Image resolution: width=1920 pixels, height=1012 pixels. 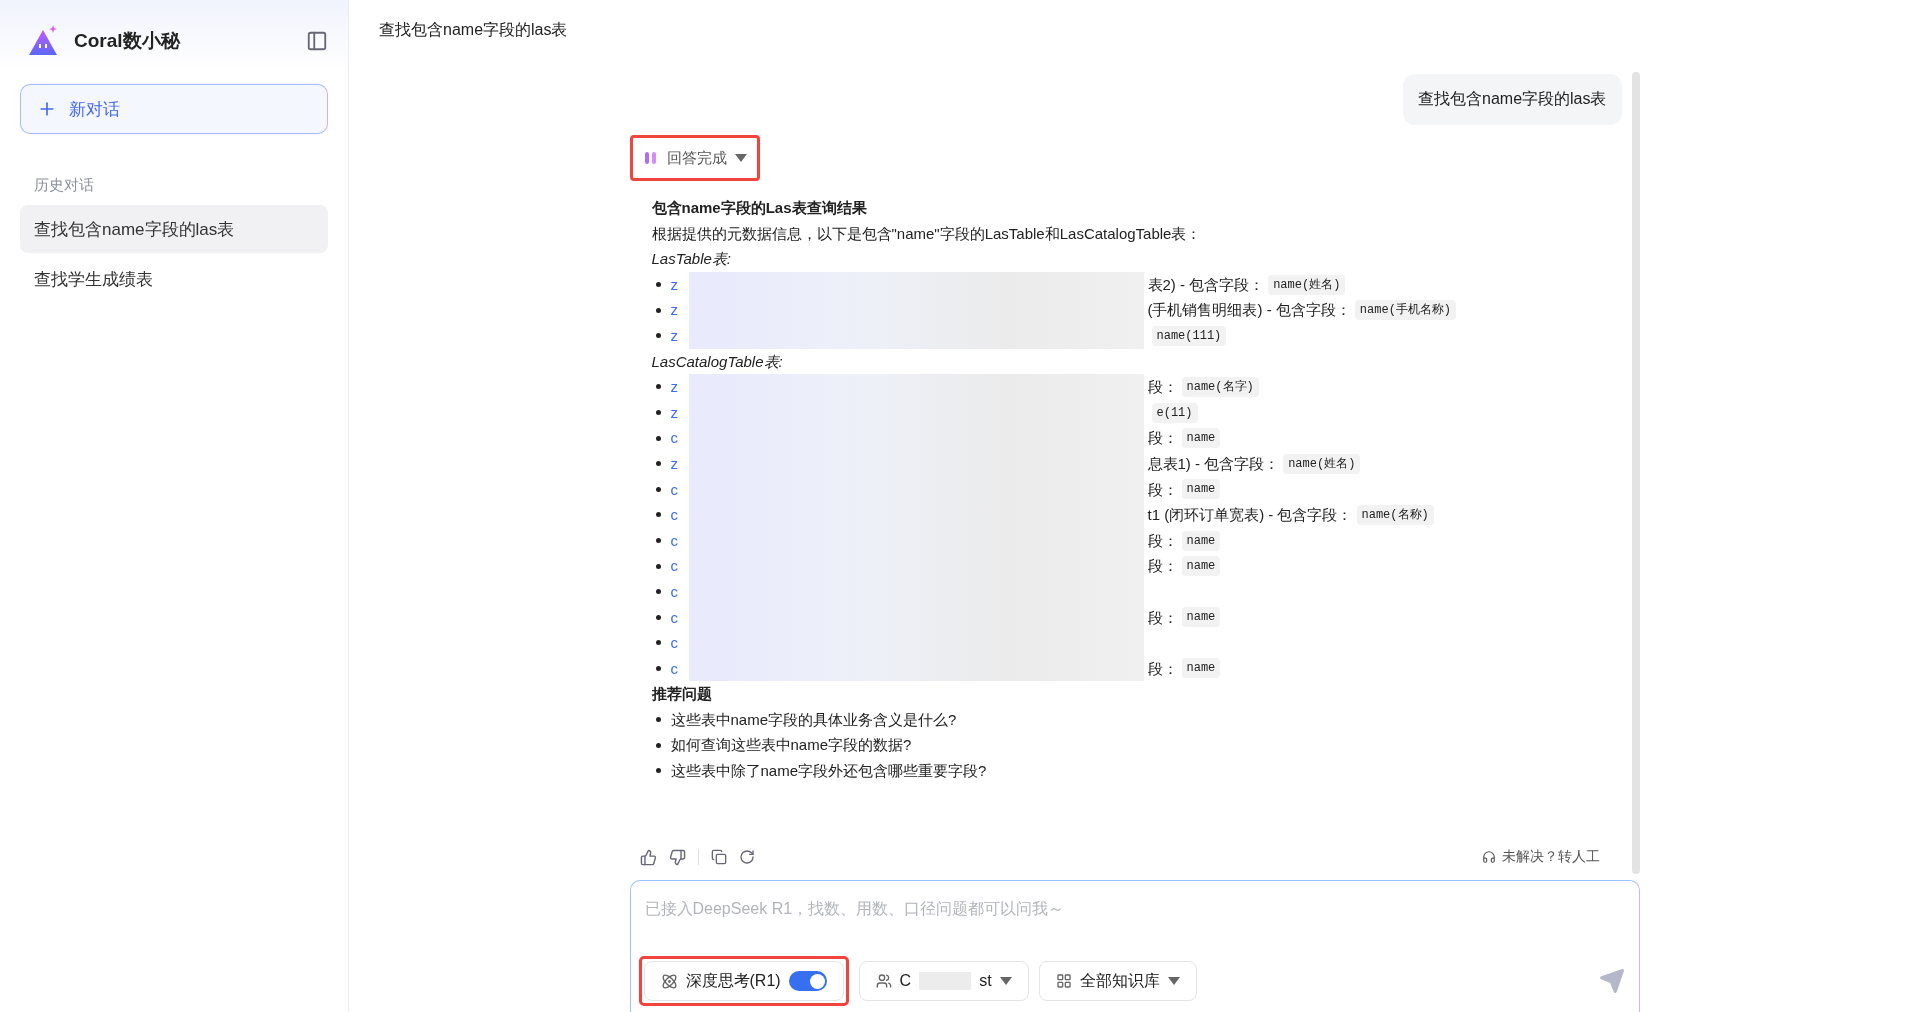 I want to click on user-select: C st, so click(x=943, y=981).